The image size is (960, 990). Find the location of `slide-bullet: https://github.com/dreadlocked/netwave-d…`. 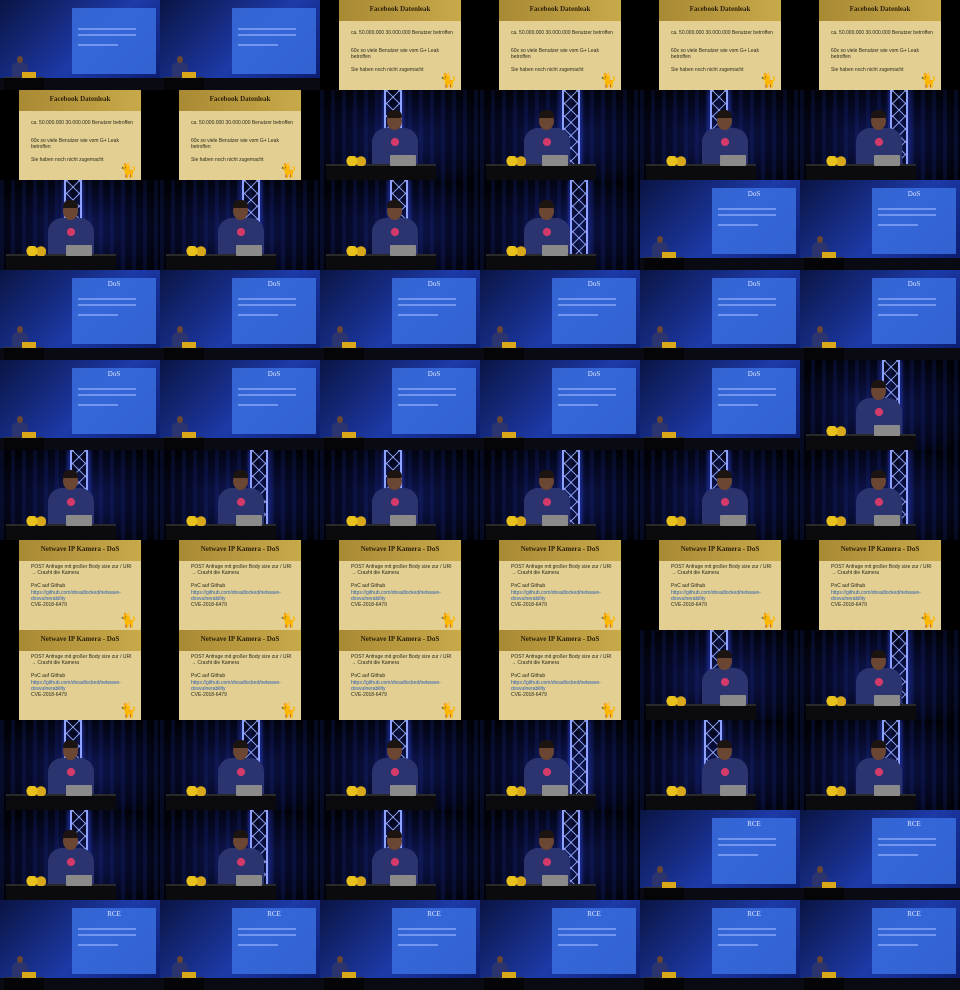

slide-bullet: https://github.com/dreadlocked/netwave-d… is located at coordinates (396, 686).